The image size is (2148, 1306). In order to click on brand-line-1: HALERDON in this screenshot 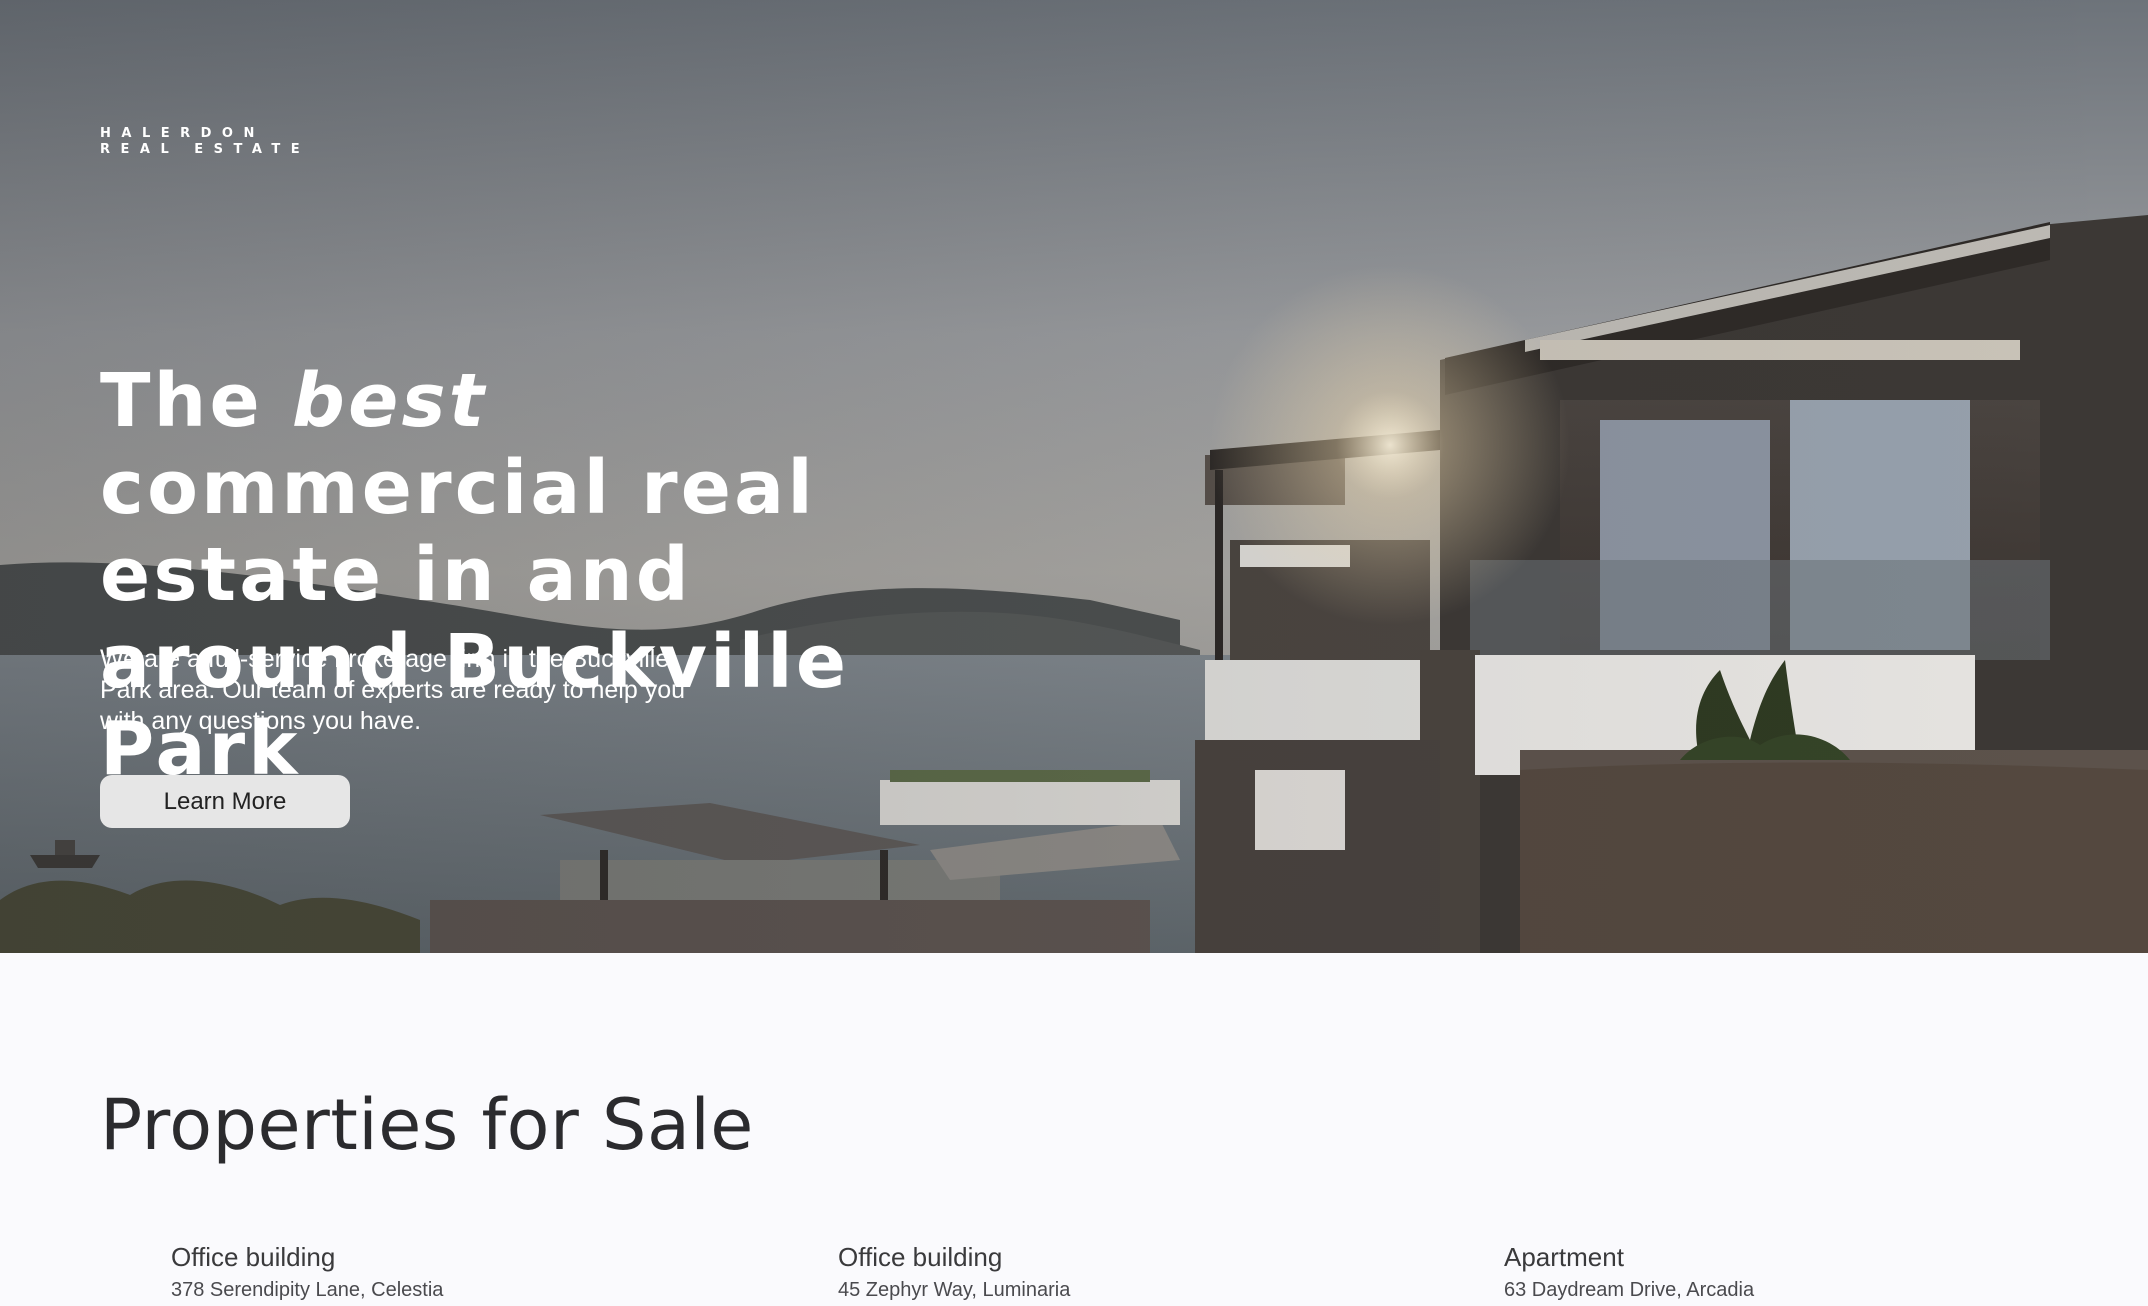, I will do `click(182, 133)`.